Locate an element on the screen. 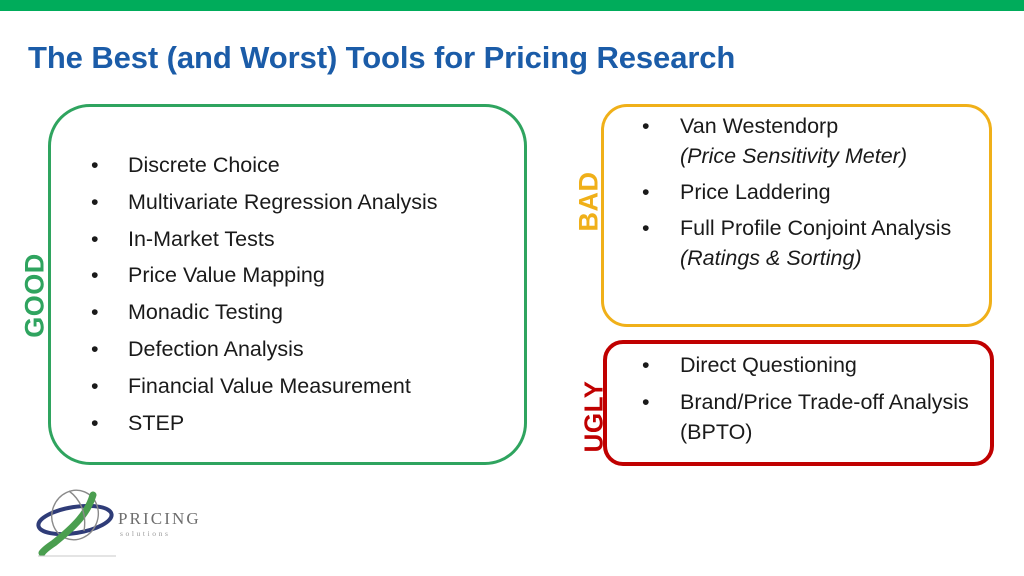 This screenshot has width=1024, height=576. list-item: • Price Value Mapping is located at coordinates (298, 275).